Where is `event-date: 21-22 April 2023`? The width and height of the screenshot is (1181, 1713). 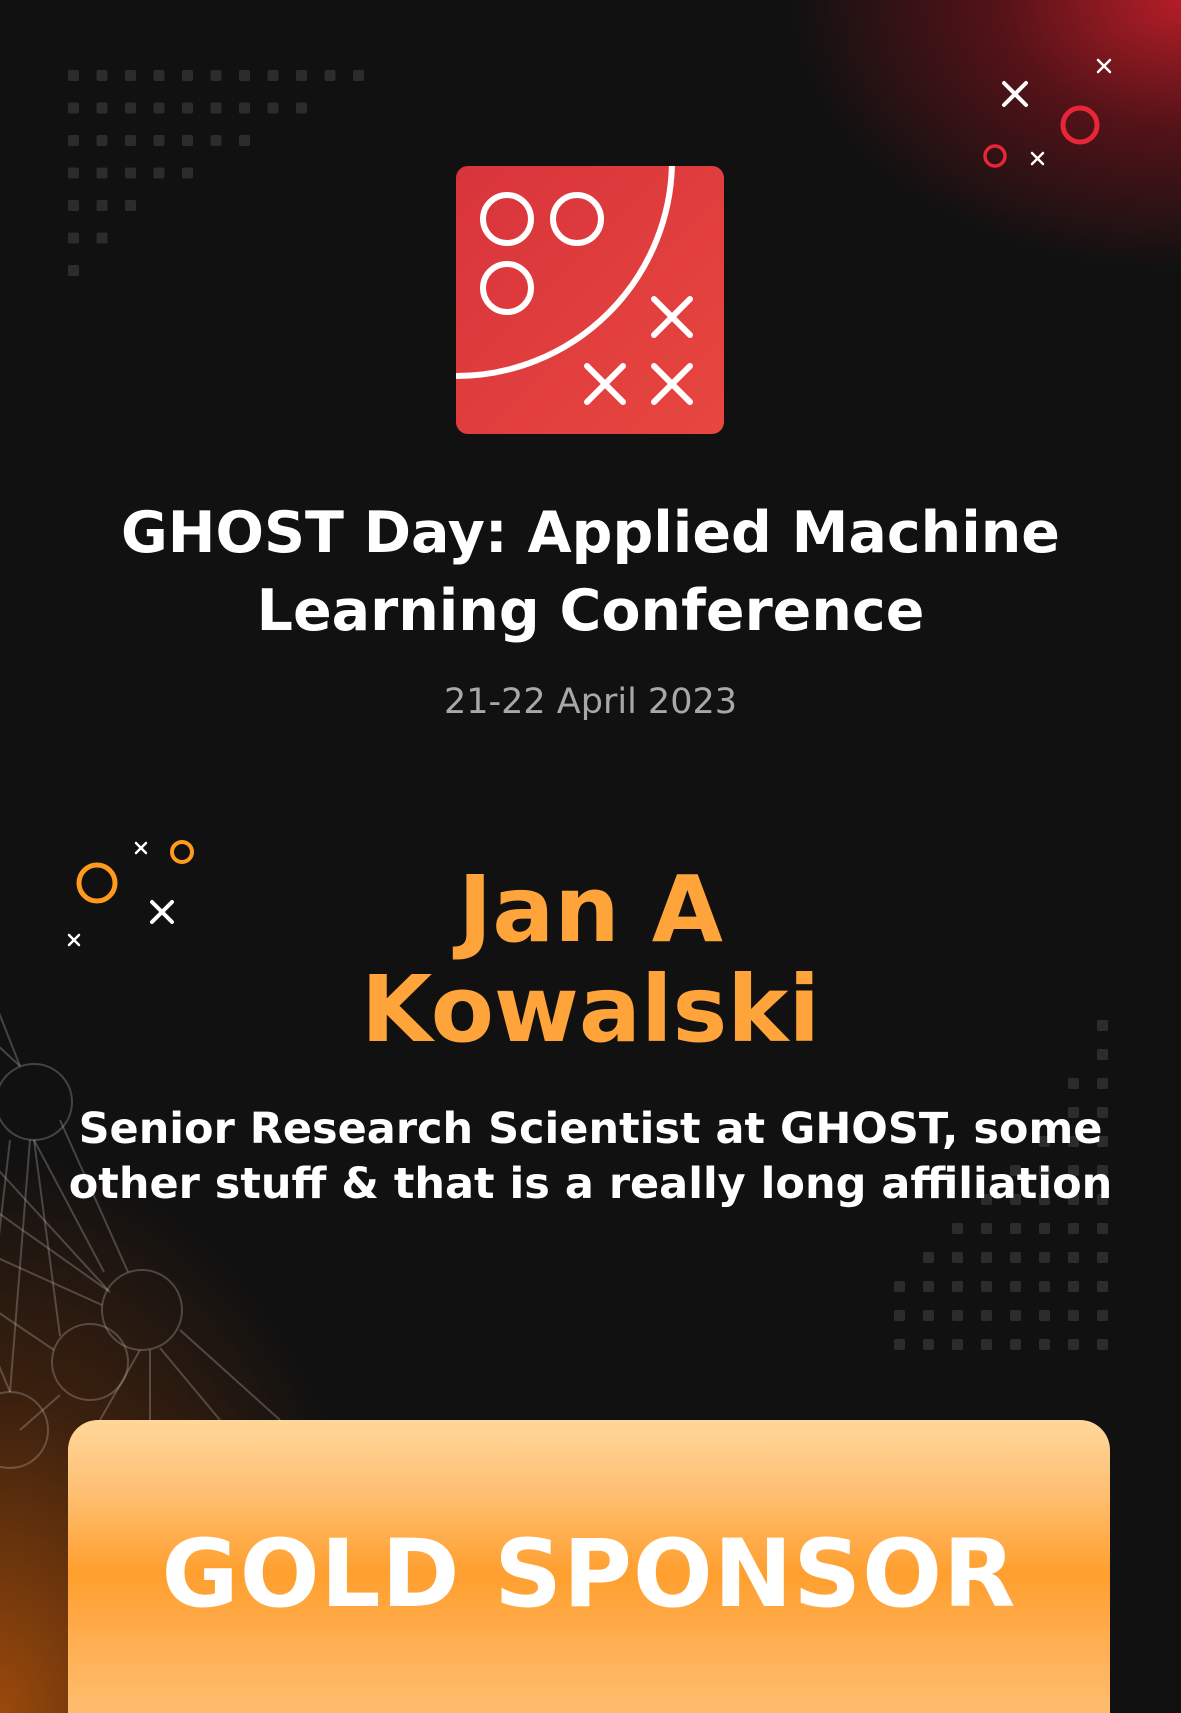
event-date: 21-22 April 2023 is located at coordinates (590, 702).